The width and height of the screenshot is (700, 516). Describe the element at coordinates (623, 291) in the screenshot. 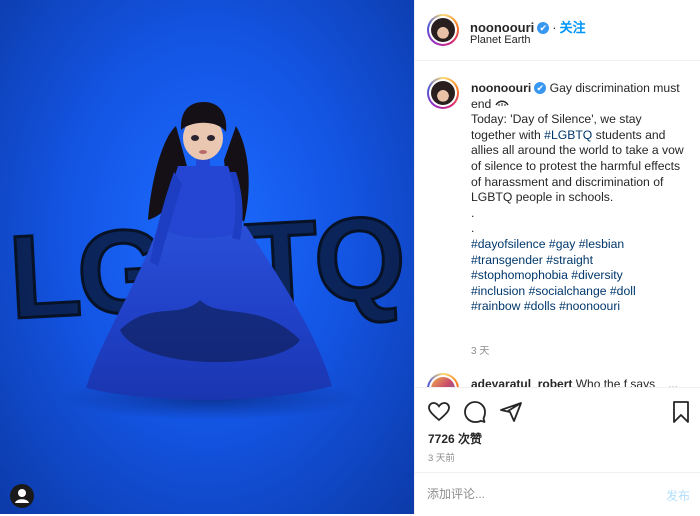

I see `hashtag-link: #doll` at that location.